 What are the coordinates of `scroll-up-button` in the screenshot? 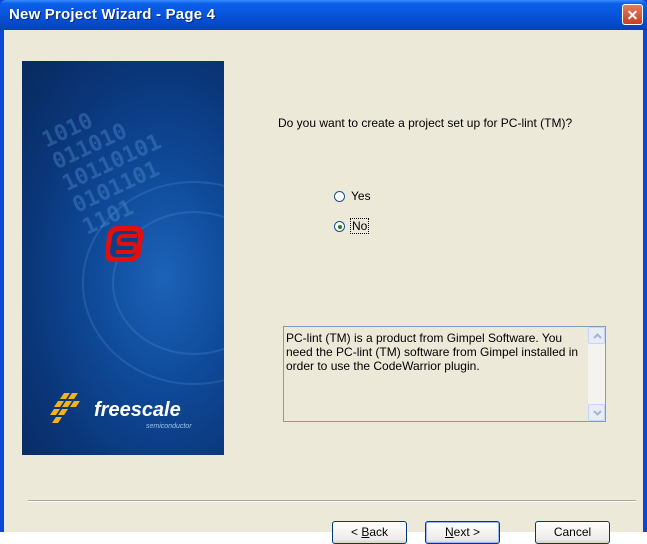 It's located at (596, 335).